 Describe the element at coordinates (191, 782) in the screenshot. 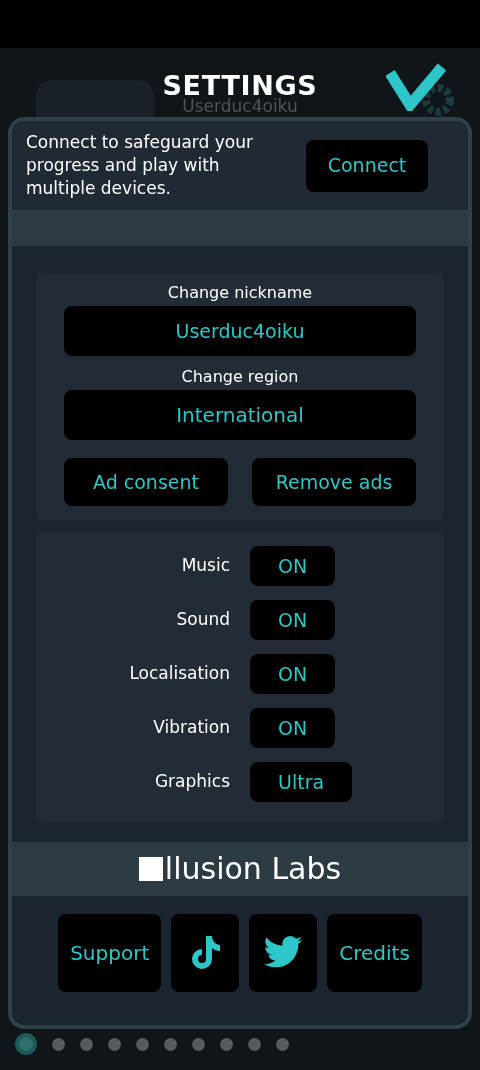

I see `option-label: Graphics` at that location.